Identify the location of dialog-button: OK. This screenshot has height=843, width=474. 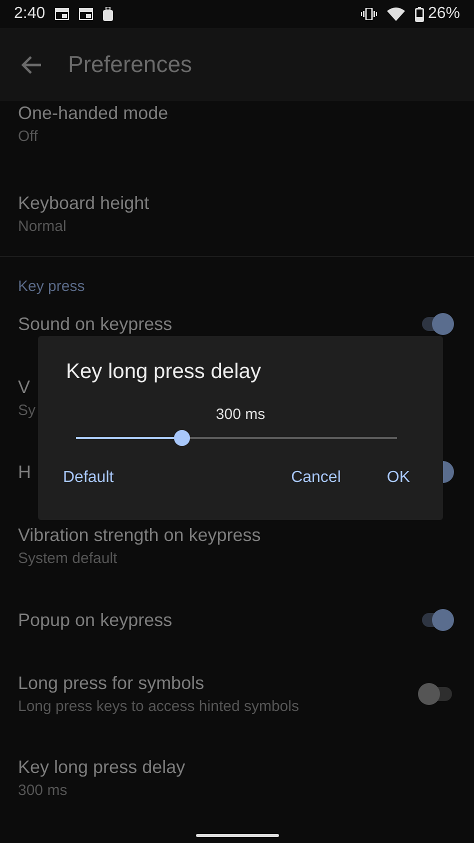
(398, 478).